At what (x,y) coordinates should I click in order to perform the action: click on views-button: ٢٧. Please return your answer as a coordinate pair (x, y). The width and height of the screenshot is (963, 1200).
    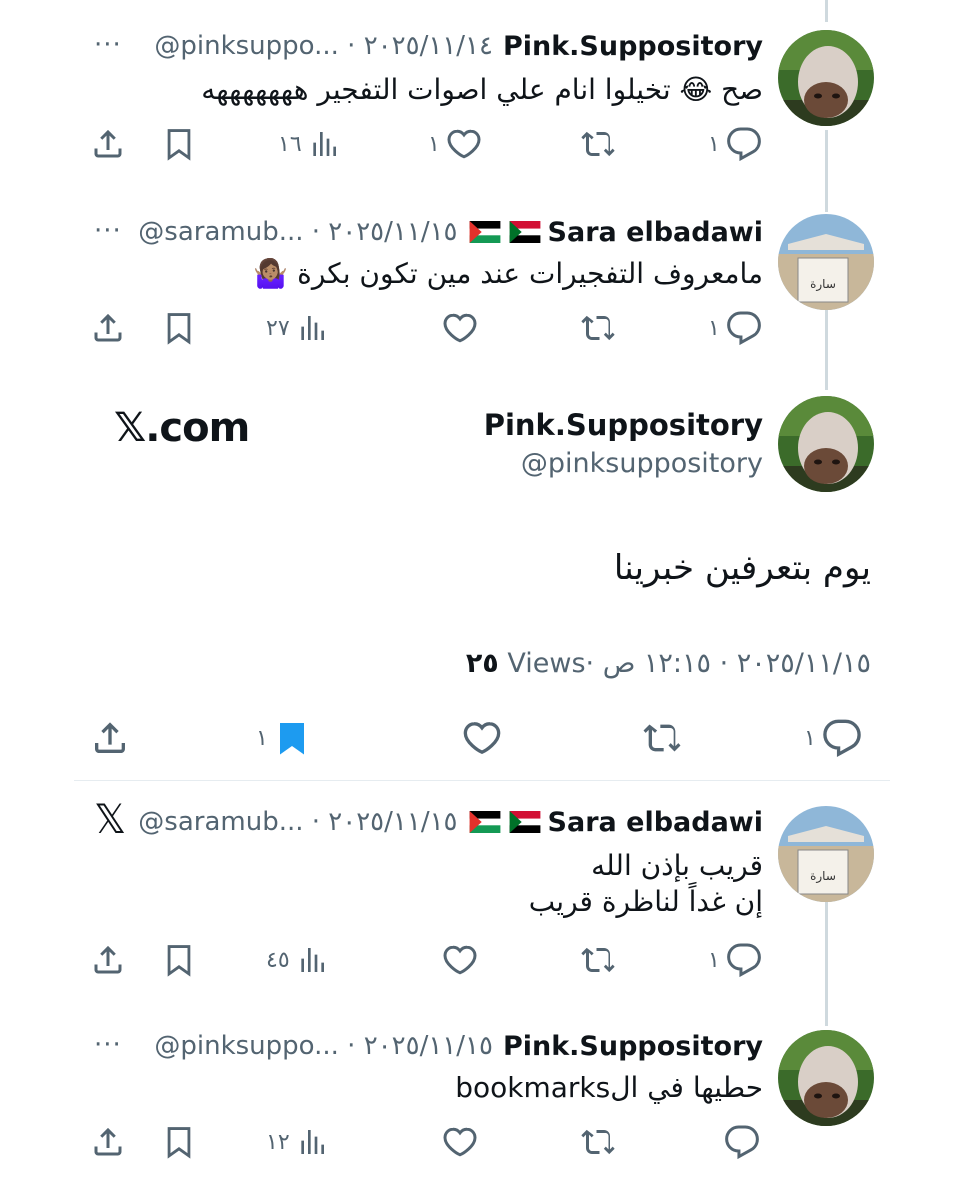
    Looking at the image, I should click on (294, 328).